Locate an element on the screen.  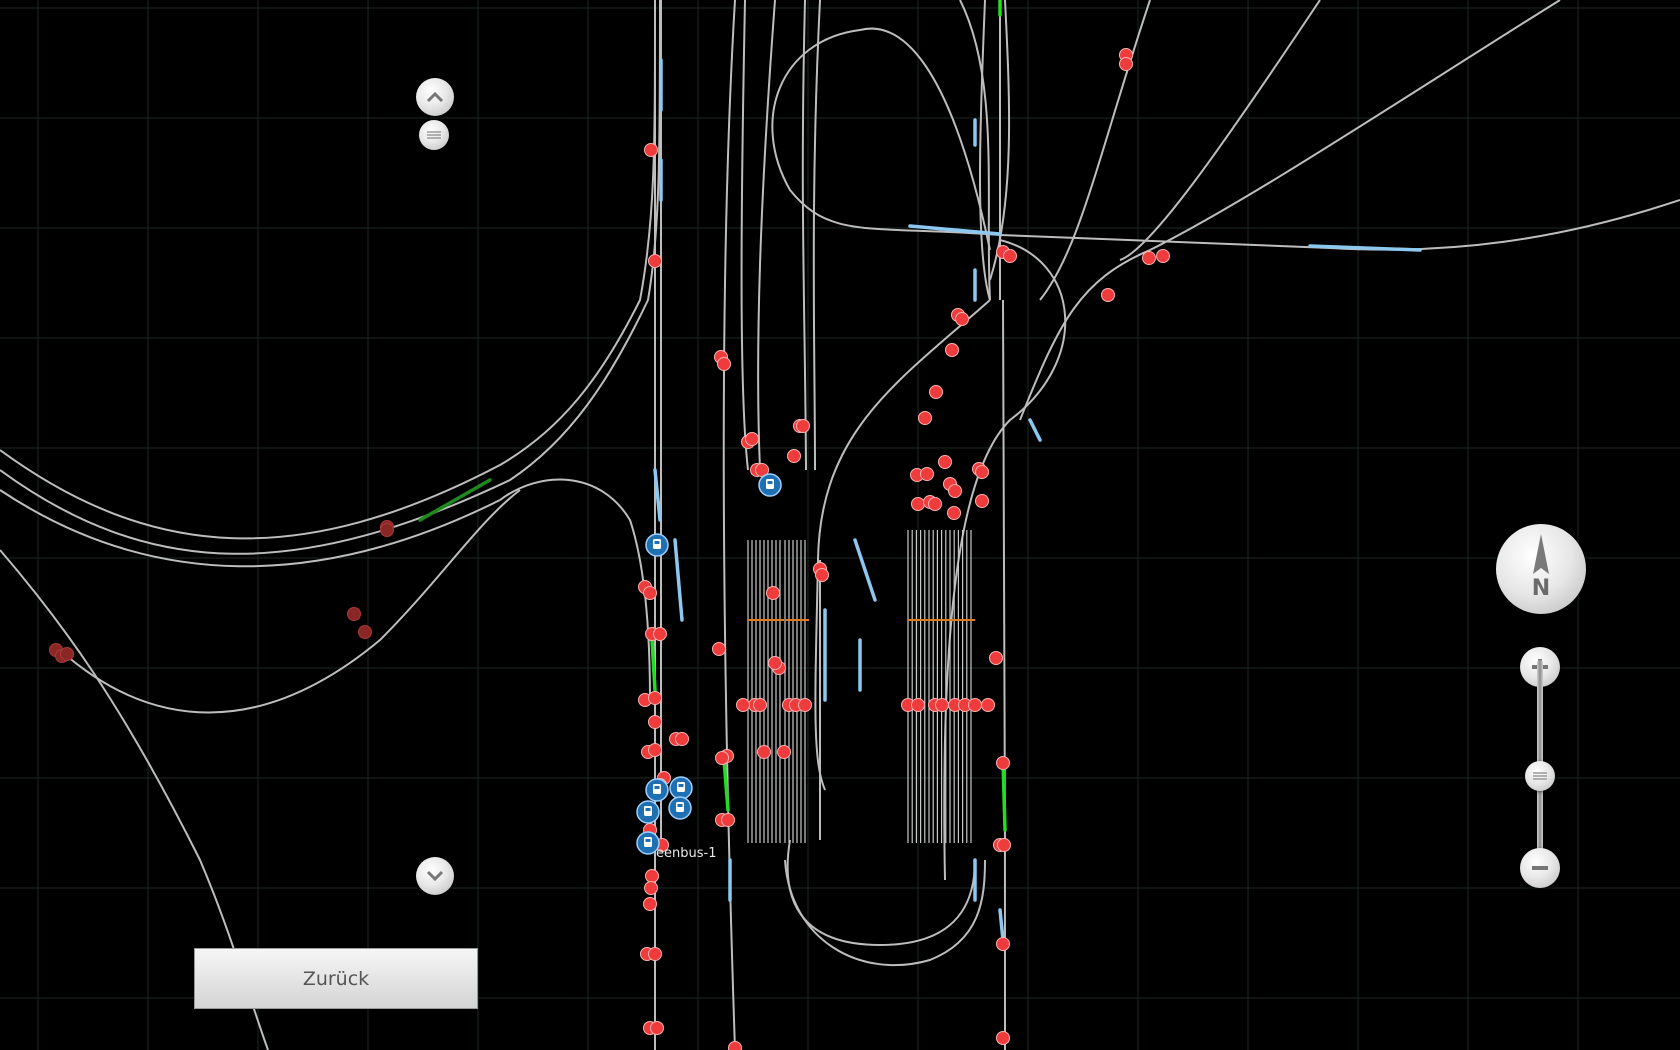
compass-north-label: N is located at coordinates (1541, 588).